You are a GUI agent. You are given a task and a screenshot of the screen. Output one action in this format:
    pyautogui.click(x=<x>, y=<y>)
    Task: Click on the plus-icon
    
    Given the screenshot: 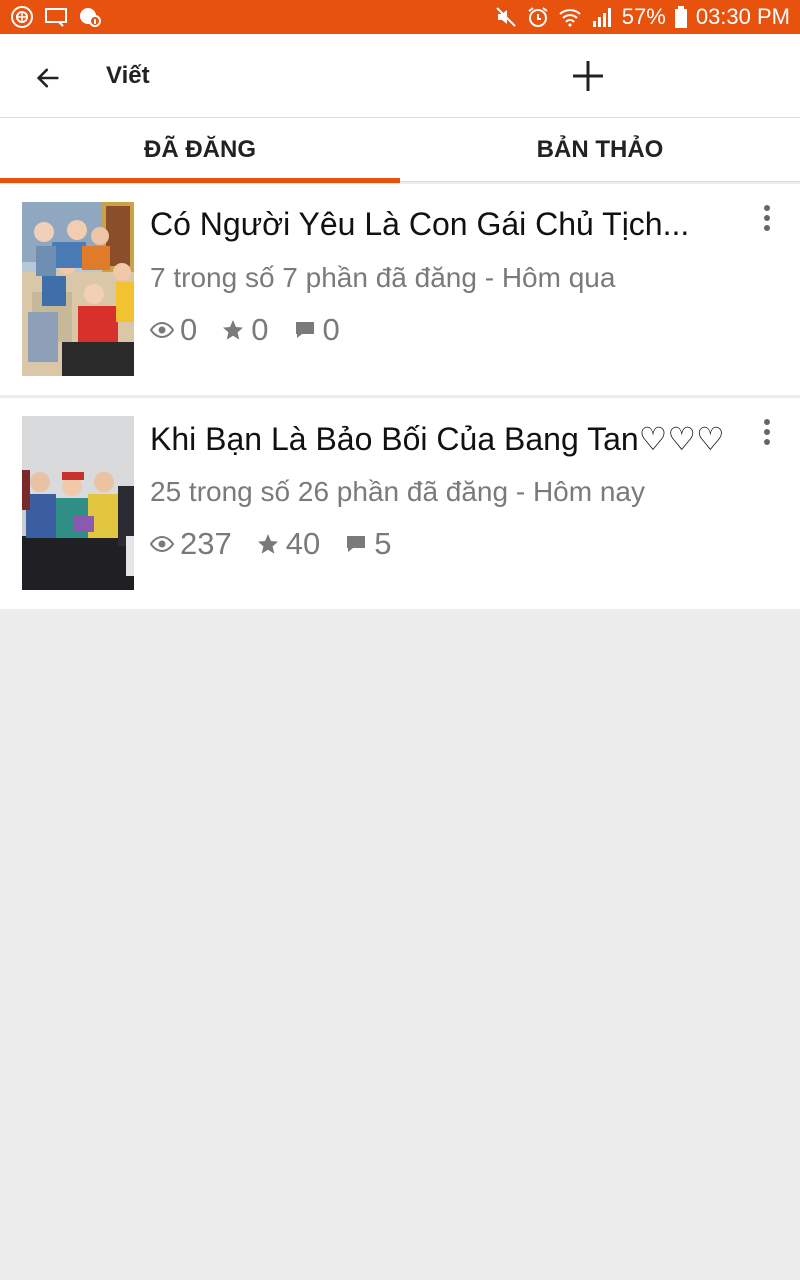 What is the action you would take?
    pyautogui.click(x=588, y=76)
    